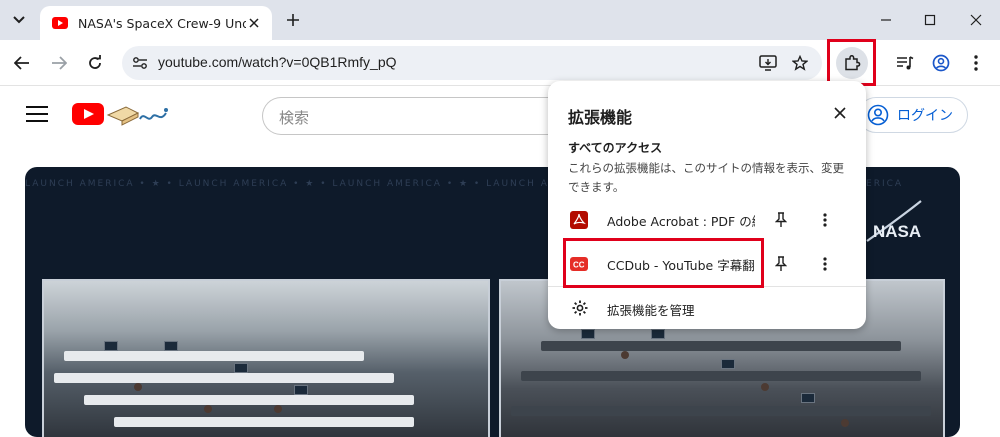 The width and height of the screenshot is (1000, 437). I want to click on back-button, so click(22, 63).